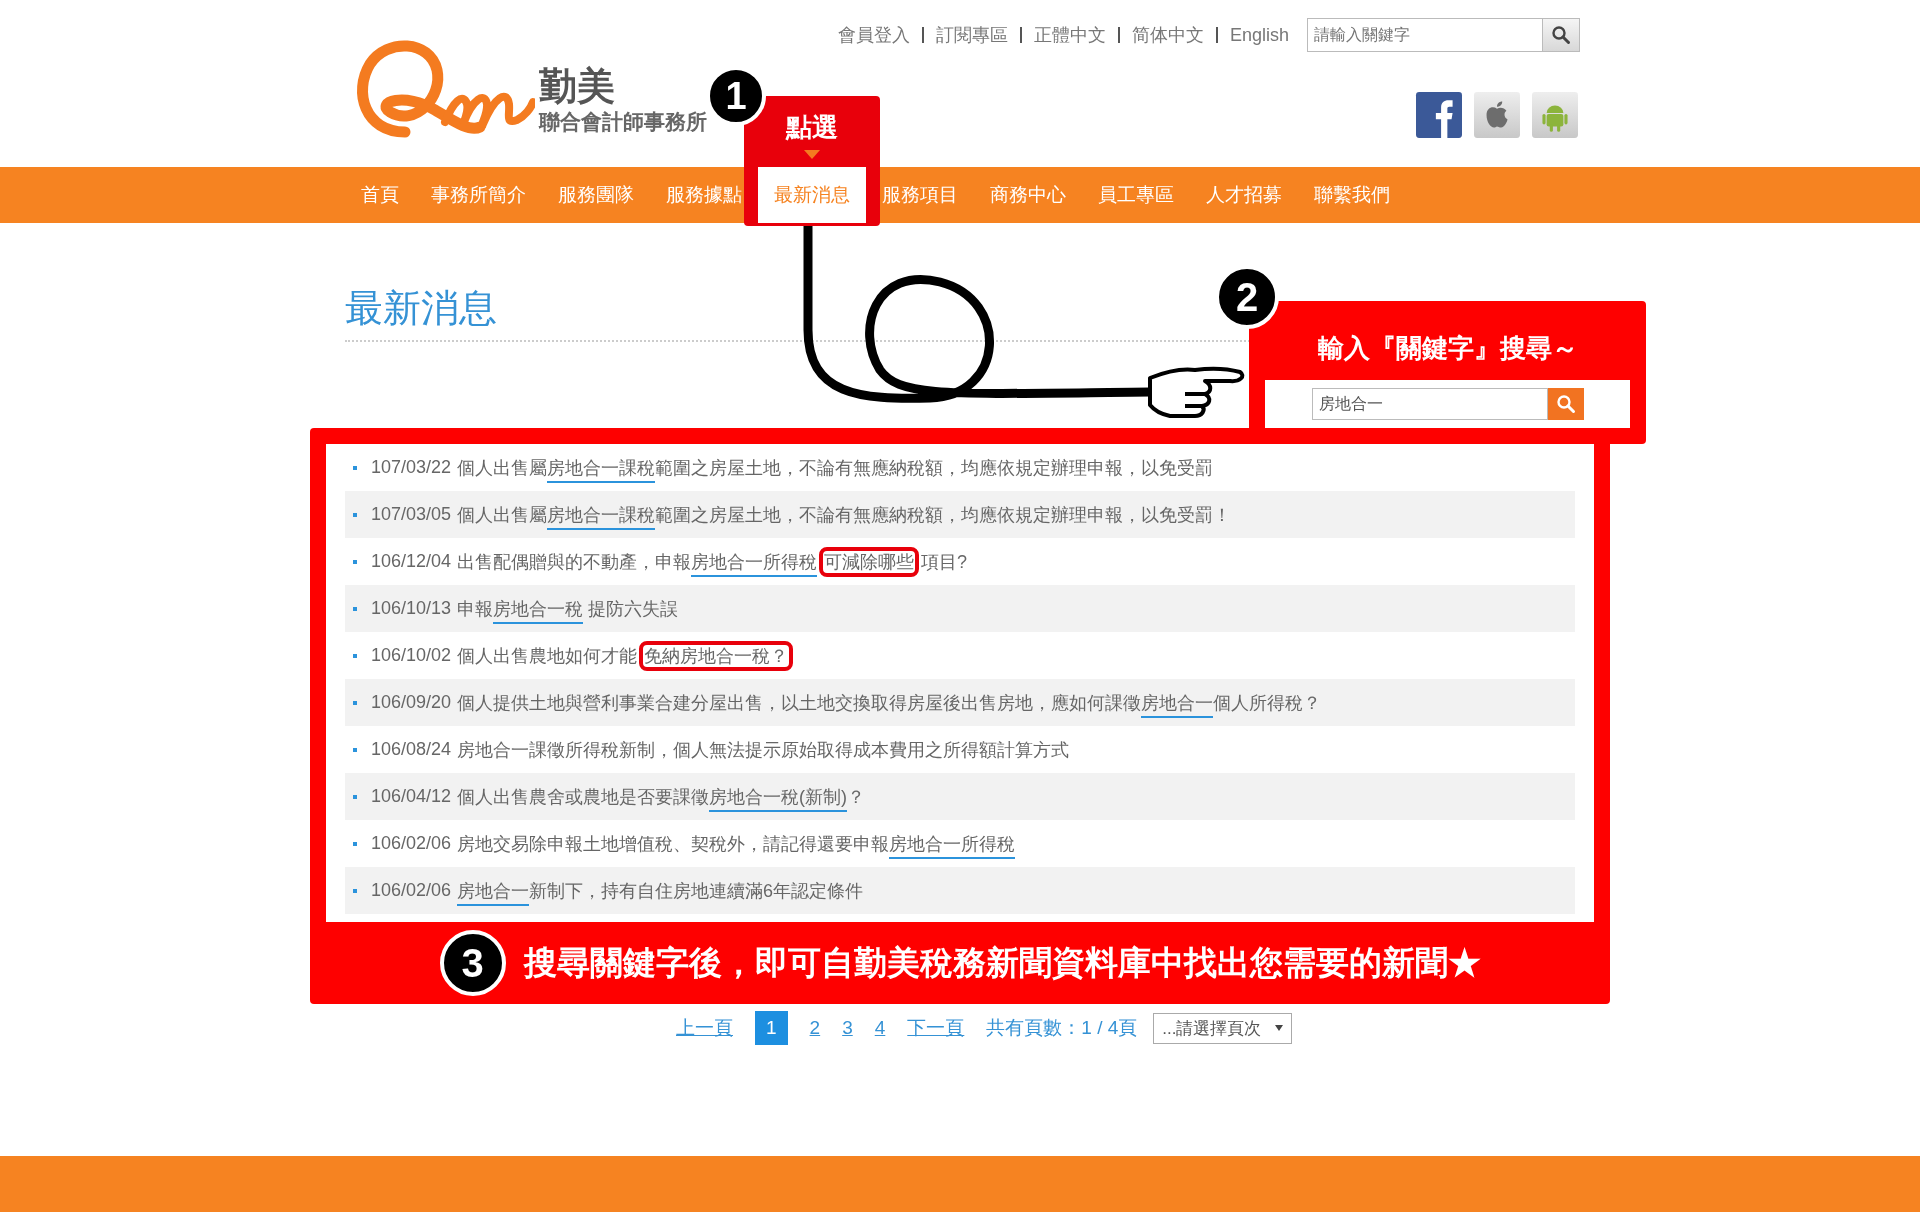  Describe the element at coordinates (623, 122) in the screenshot. I see `logo-subtitle: 聯合會計師事務所` at that location.